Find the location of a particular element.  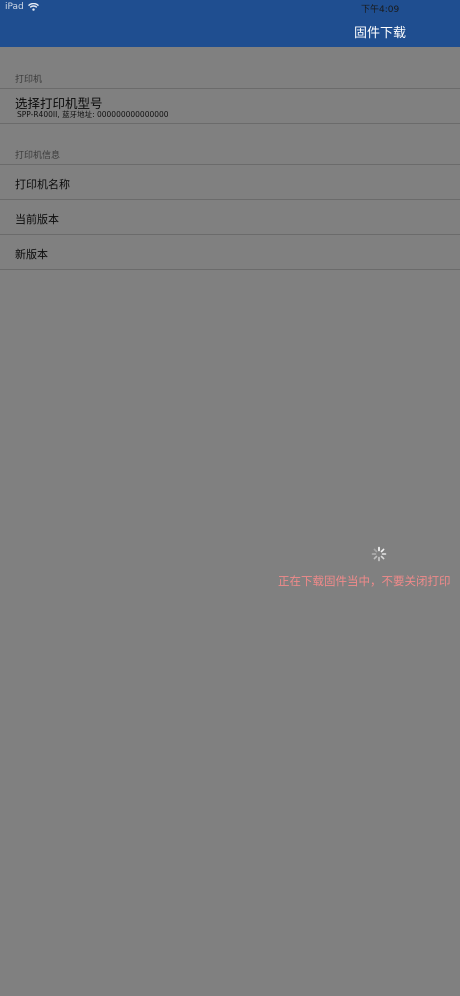

navigation-bar: iPad 下午4:09 固件下载 is located at coordinates (230, 23).